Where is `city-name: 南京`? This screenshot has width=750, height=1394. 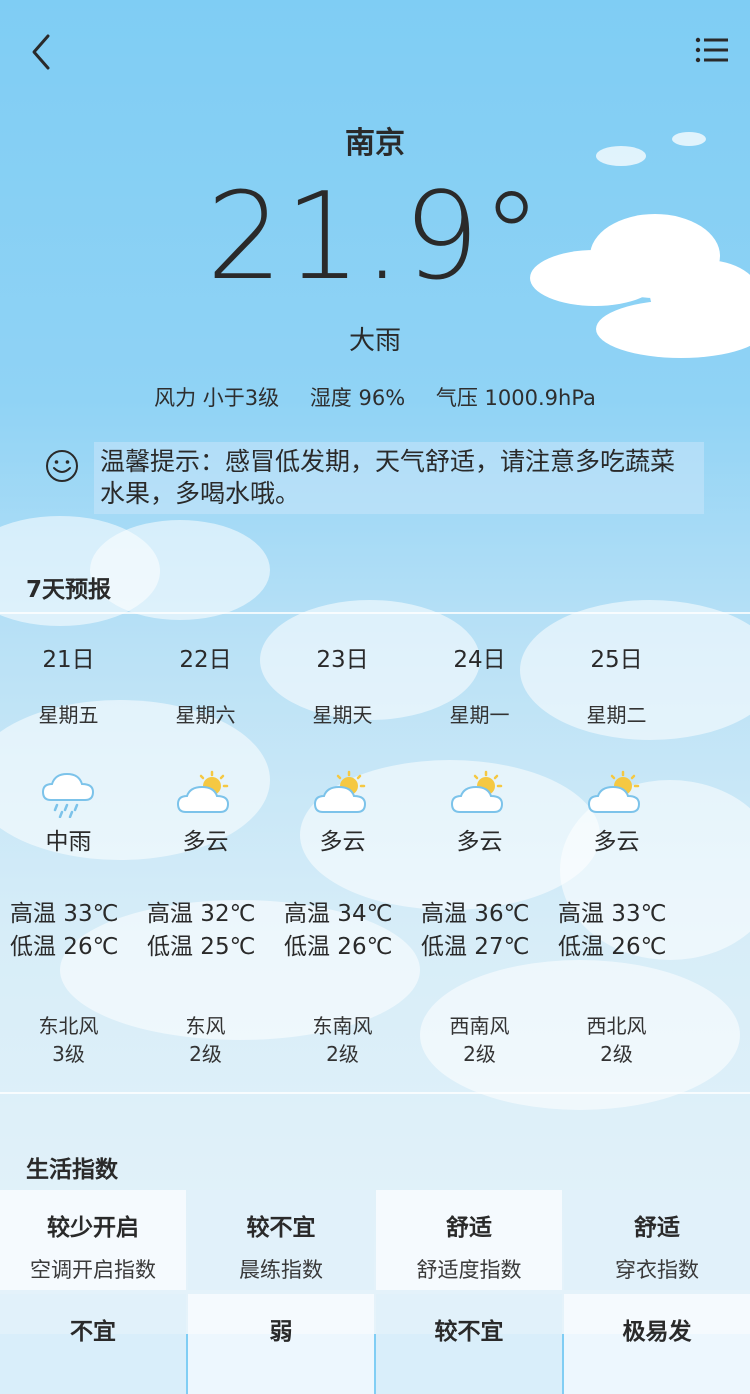 city-name: 南京 is located at coordinates (375, 143).